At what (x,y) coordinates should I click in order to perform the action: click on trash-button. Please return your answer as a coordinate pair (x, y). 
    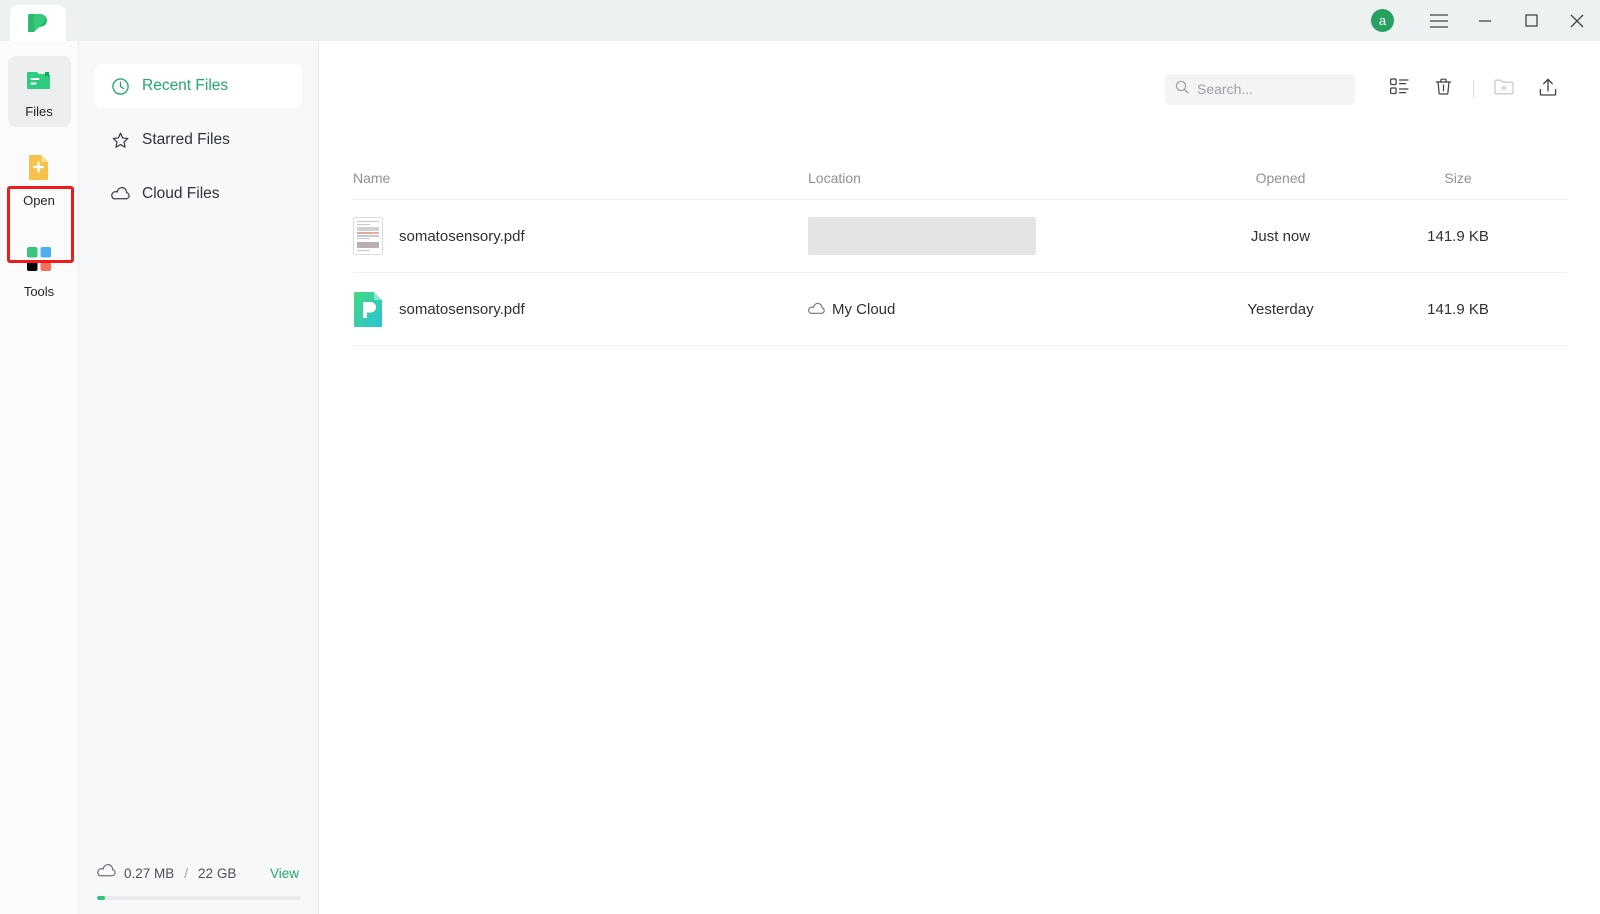
    Looking at the image, I should click on (1443, 89).